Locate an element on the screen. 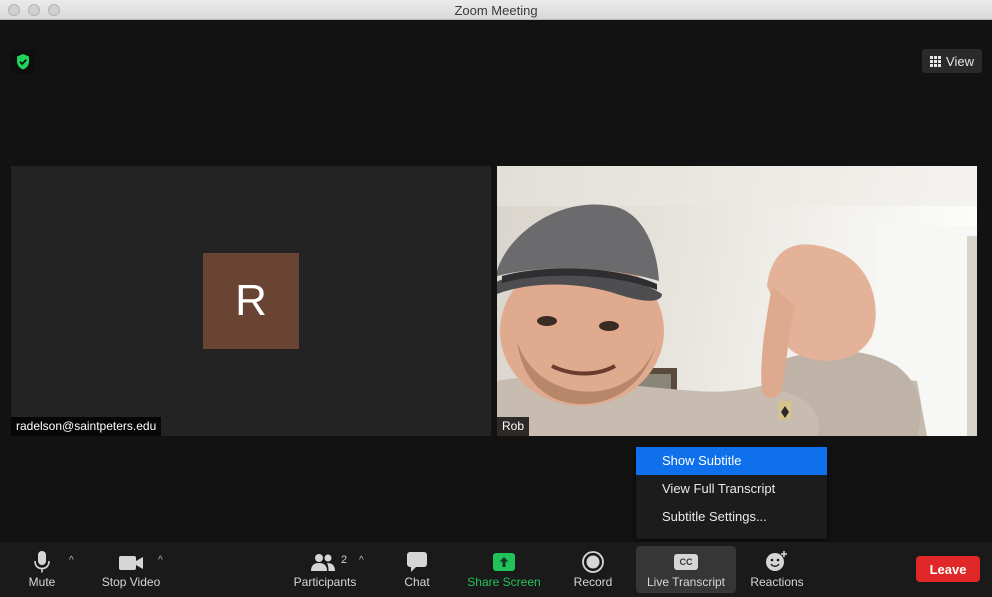 The width and height of the screenshot is (992, 597). record-icon is located at coordinates (593, 562).